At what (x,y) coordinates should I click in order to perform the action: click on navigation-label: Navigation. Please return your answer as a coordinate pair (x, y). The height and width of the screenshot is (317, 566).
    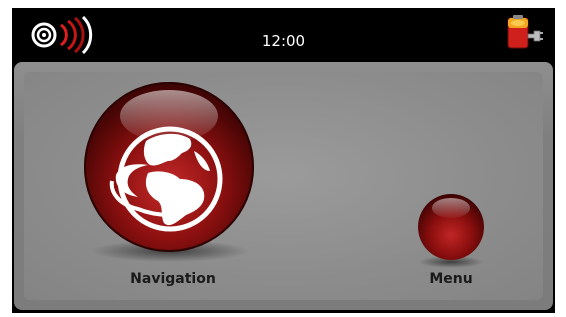
    Looking at the image, I should click on (173, 279).